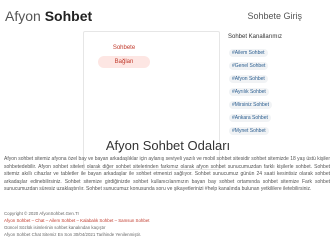 The width and height of the screenshot is (336, 252). Describe the element at coordinates (124, 48) in the screenshot. I see `chat-tab: Sohbete` at that location.